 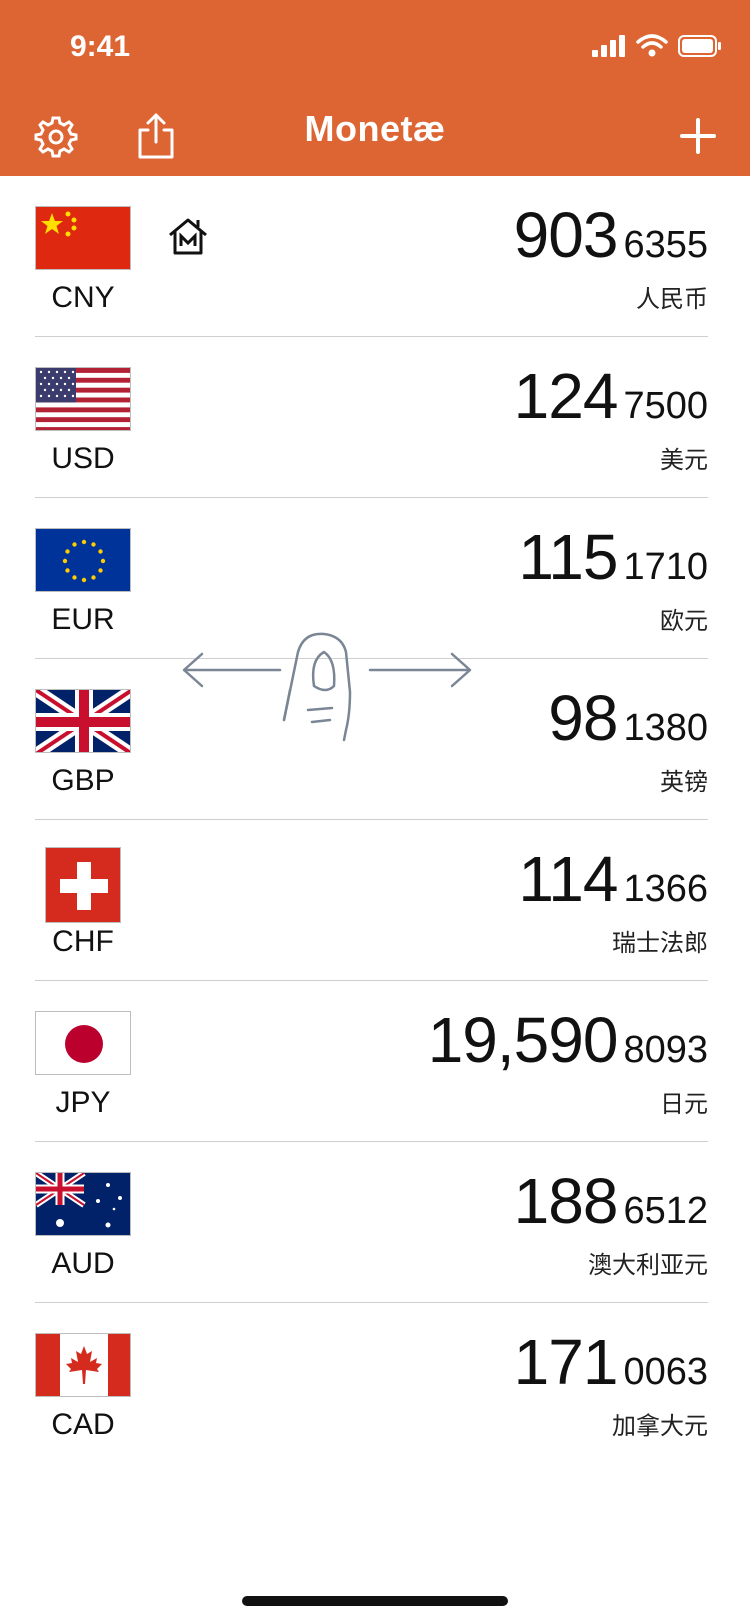 What do you see at coordinates (83, 1102) in the screenshot?
I see `currency-code: JPY` at bounding box center [83, 1102].